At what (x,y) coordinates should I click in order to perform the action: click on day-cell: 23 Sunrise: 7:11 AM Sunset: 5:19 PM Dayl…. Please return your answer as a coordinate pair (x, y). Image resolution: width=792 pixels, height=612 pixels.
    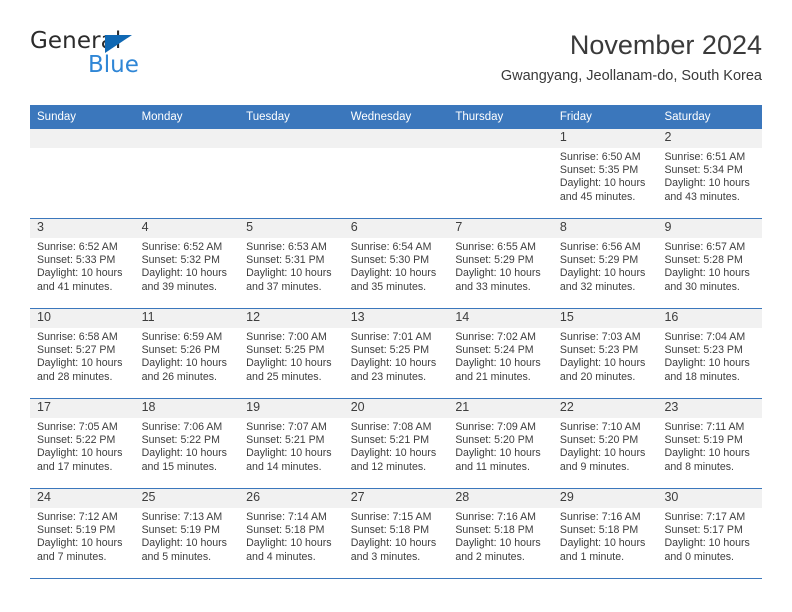
    Looking at the image, I should click on (710, 443).